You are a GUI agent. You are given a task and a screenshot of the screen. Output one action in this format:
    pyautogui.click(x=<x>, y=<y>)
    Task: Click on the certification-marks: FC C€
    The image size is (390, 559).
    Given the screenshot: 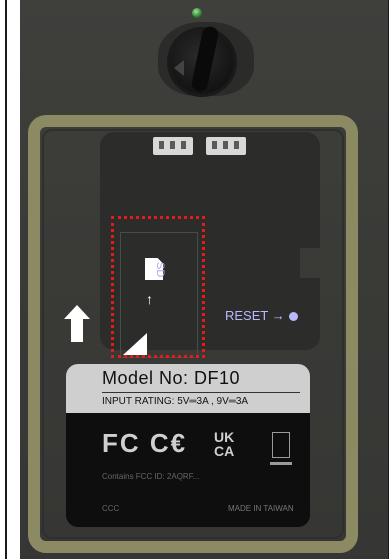 What is the action you would take?
    pyautogui.click(x=145, y=443)
    